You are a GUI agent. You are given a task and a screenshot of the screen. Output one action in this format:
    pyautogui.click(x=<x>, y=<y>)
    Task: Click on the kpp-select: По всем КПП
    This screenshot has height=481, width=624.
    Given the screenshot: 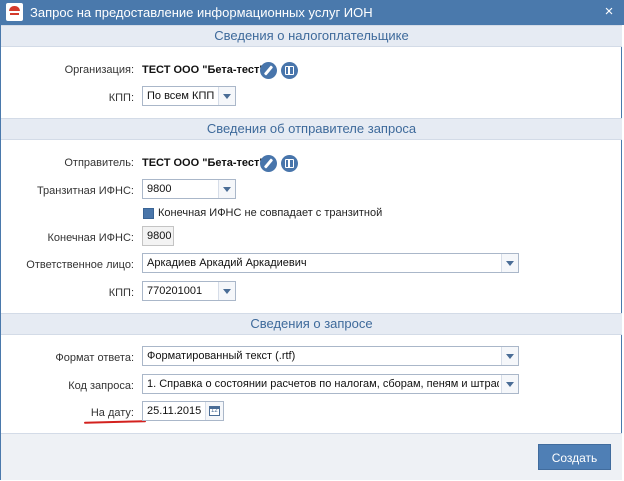 What is the action you would take?
    pyautogui.click(x=189, y=96)
    